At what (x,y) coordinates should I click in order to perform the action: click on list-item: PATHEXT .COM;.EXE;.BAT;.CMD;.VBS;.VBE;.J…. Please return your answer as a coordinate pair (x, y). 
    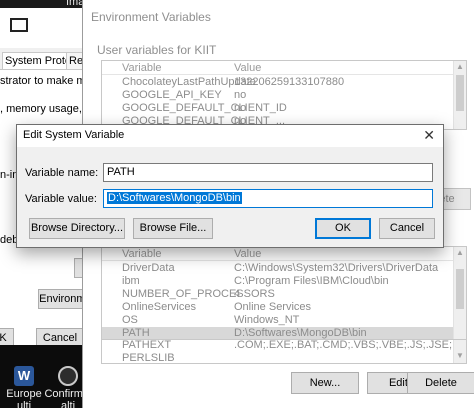
    Looking at the image, I should click on (284, 346).